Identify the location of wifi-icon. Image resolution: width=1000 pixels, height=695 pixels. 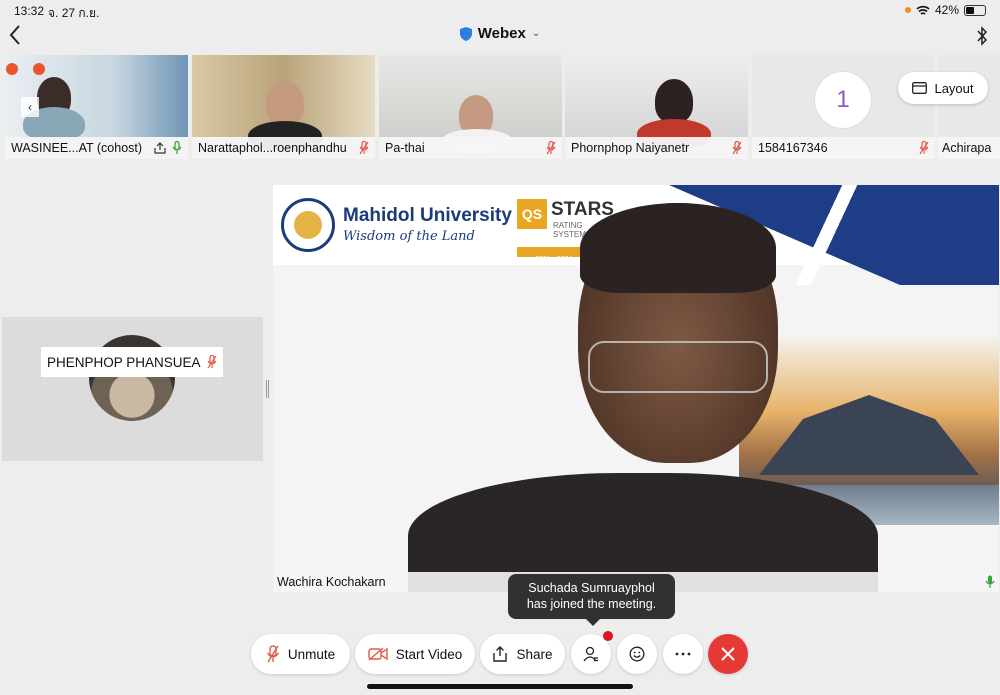
(923, 10).